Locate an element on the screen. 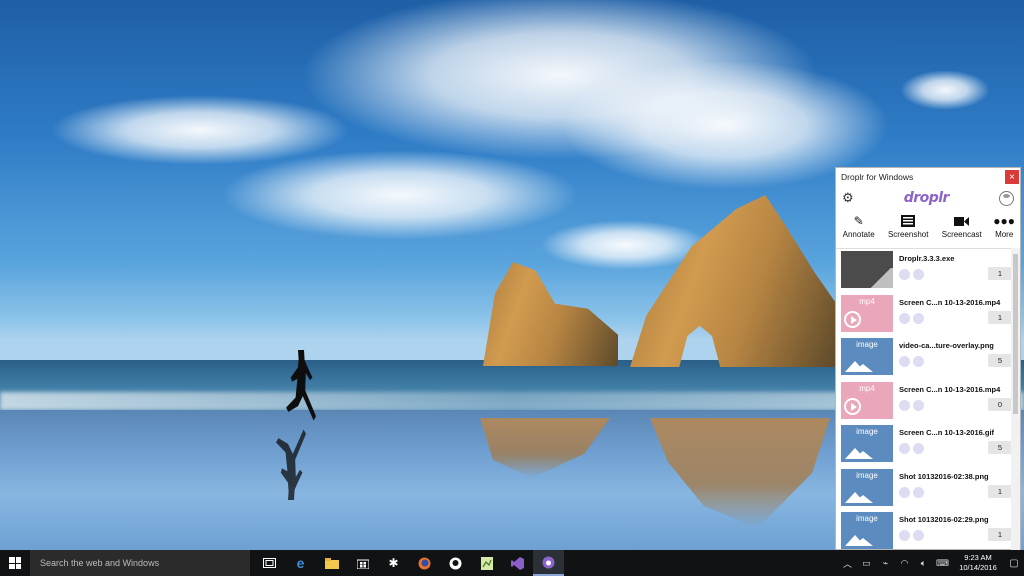 This screenshot has width=1024, height=576. item-meta: Shot 10132016-02:29.png 1 is located at coordinates (955, 530).